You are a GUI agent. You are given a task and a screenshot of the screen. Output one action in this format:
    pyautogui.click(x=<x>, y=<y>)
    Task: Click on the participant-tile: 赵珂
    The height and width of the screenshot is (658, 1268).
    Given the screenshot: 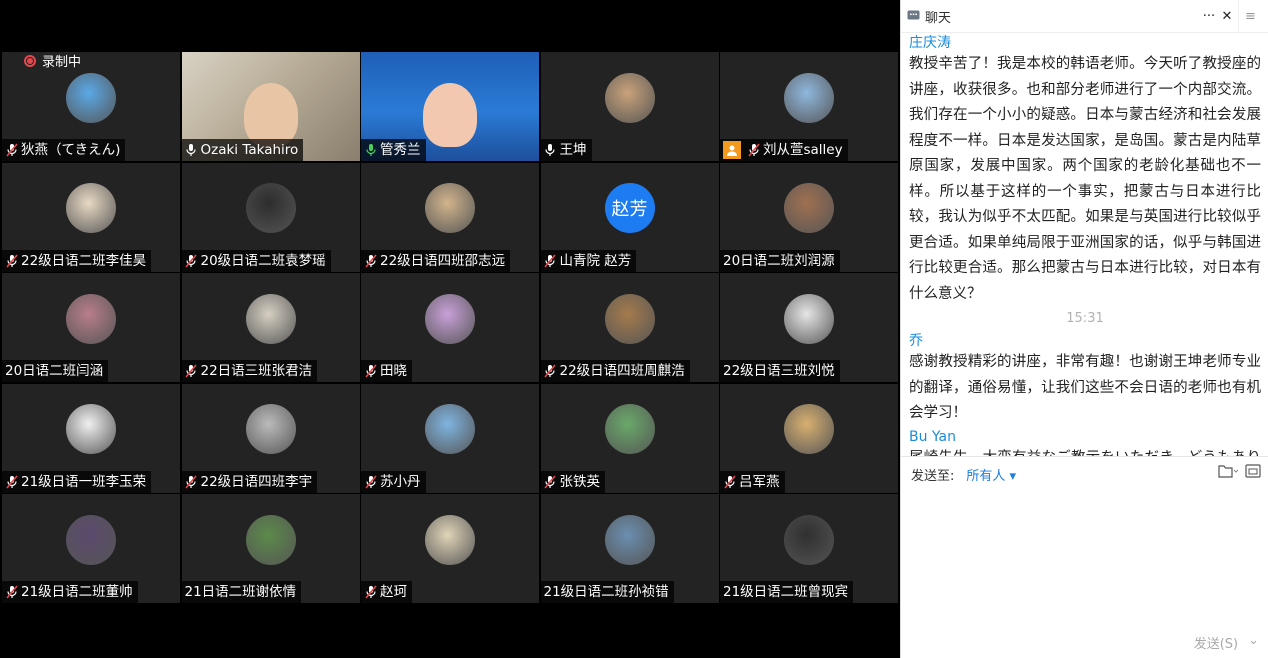 What is the action you would take?
    pyautogui.click(x=450, y=548)
    